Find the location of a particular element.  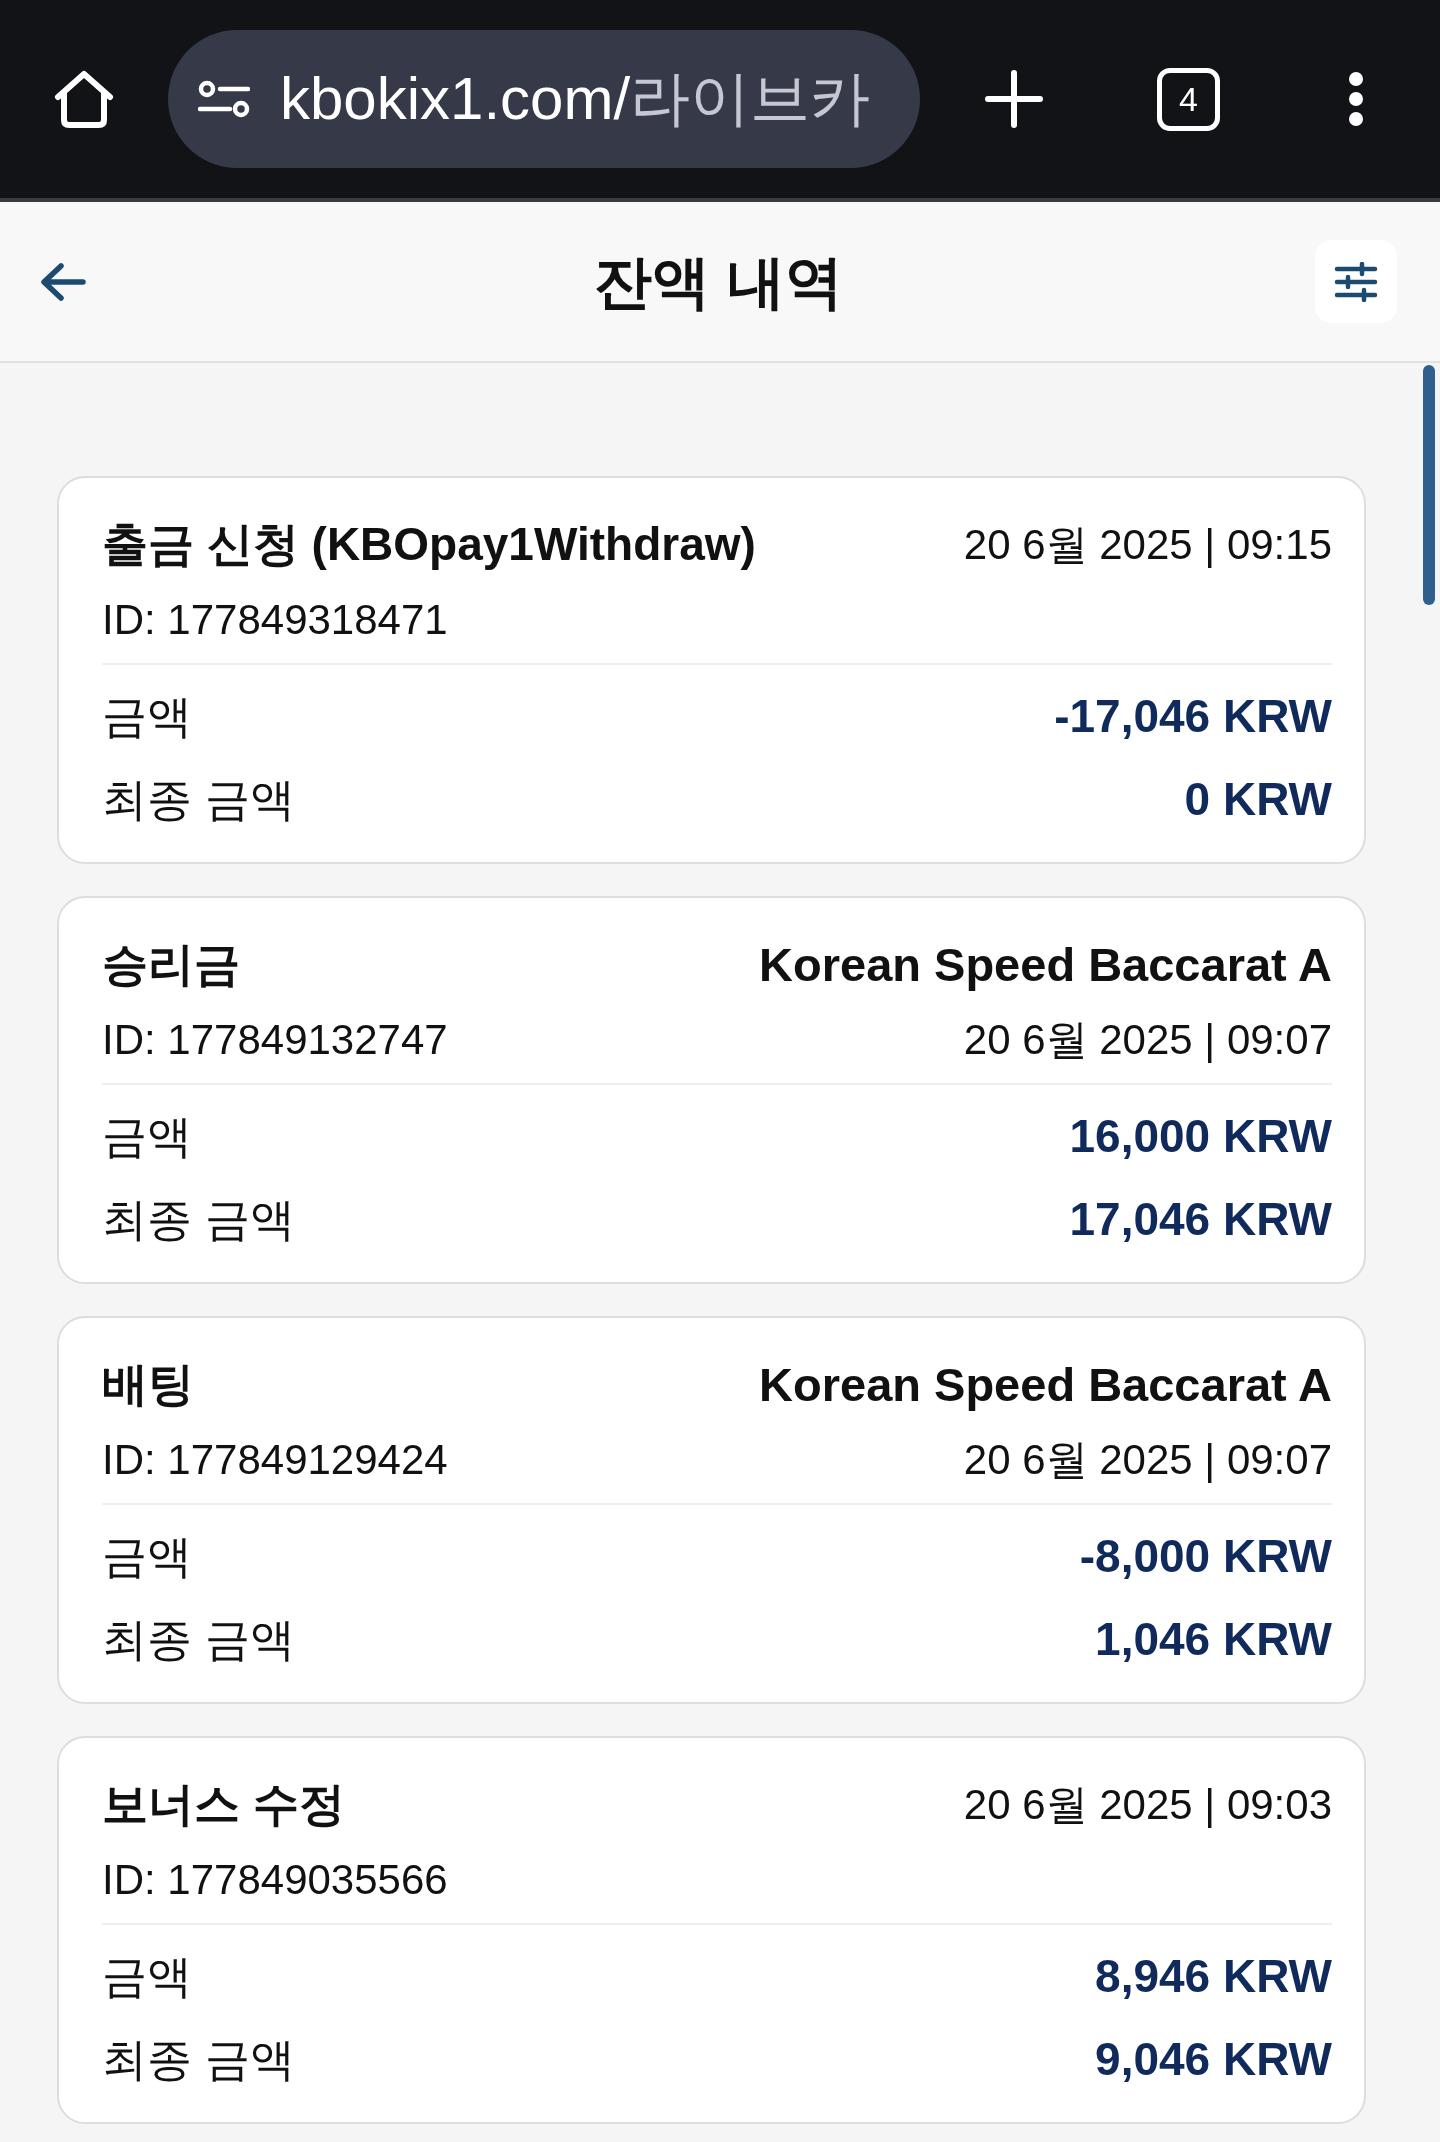

amount-value: 16,000 KRW is located at coordinates (1200, 1137).